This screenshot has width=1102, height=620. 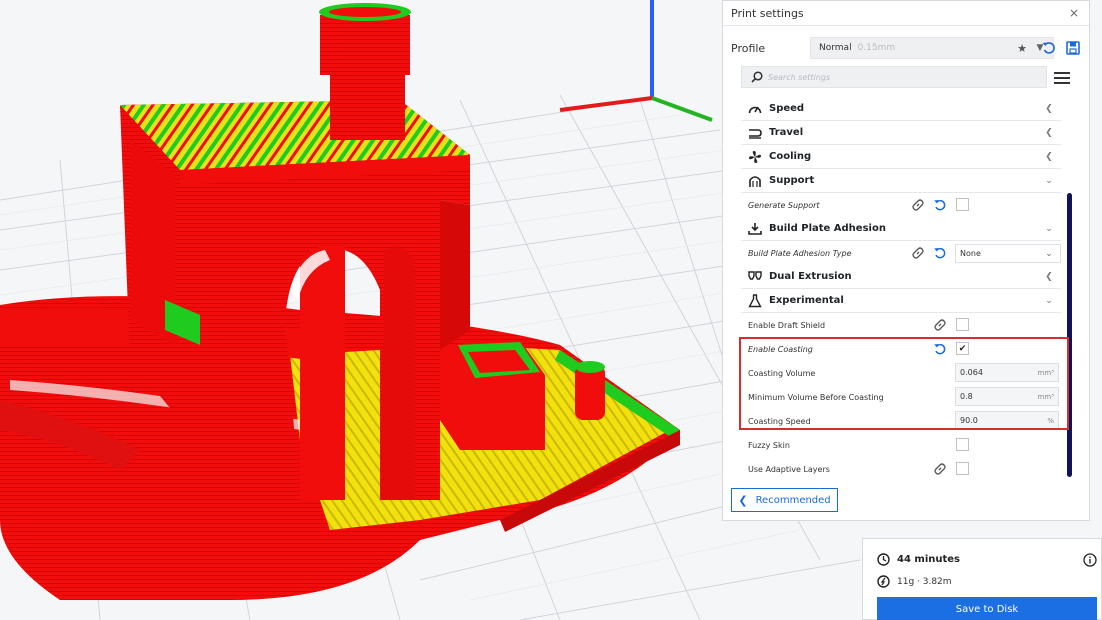 What do you see at coordinates (883, 559) in the screenshot?
I see `clock-icon` at bounding box center [883, 559].